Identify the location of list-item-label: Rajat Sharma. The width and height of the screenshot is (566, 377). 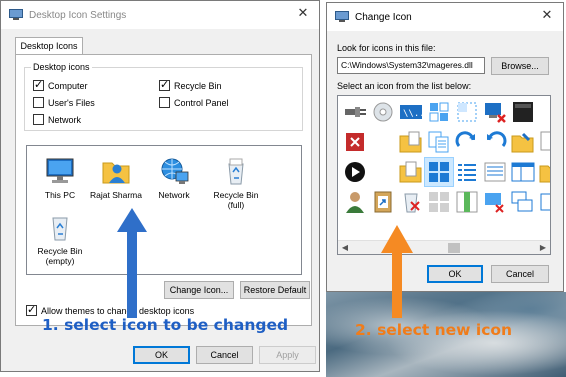
(116, 195).